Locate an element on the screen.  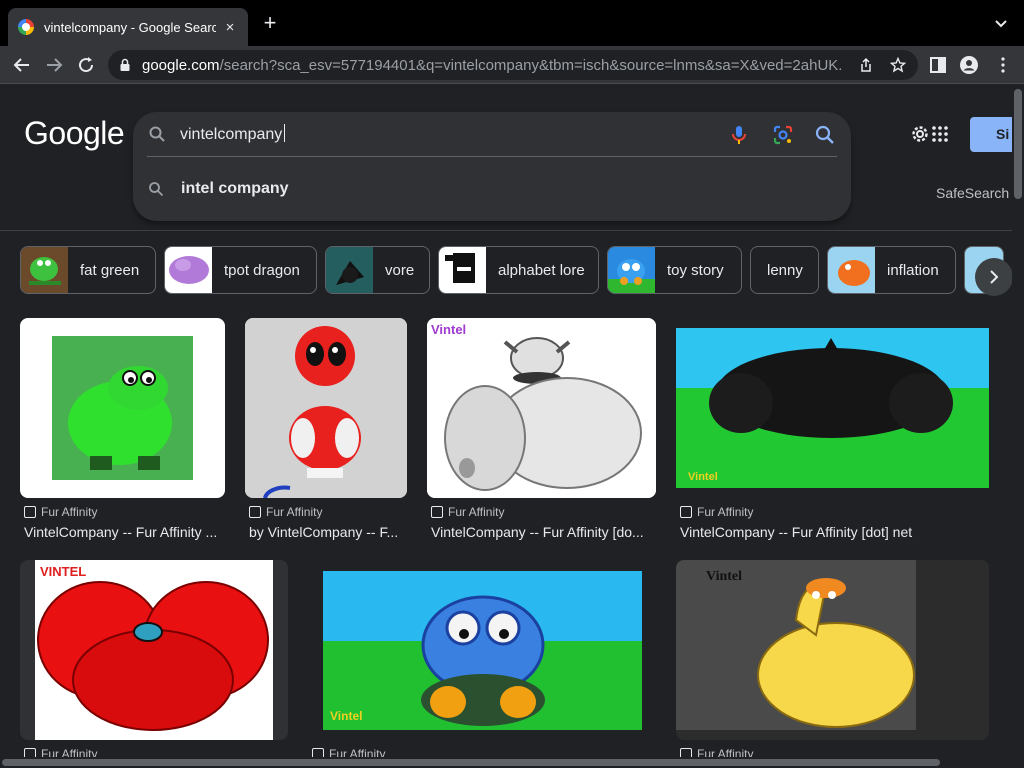
black-character-image: Vintel is located at coordinates (832, 408).